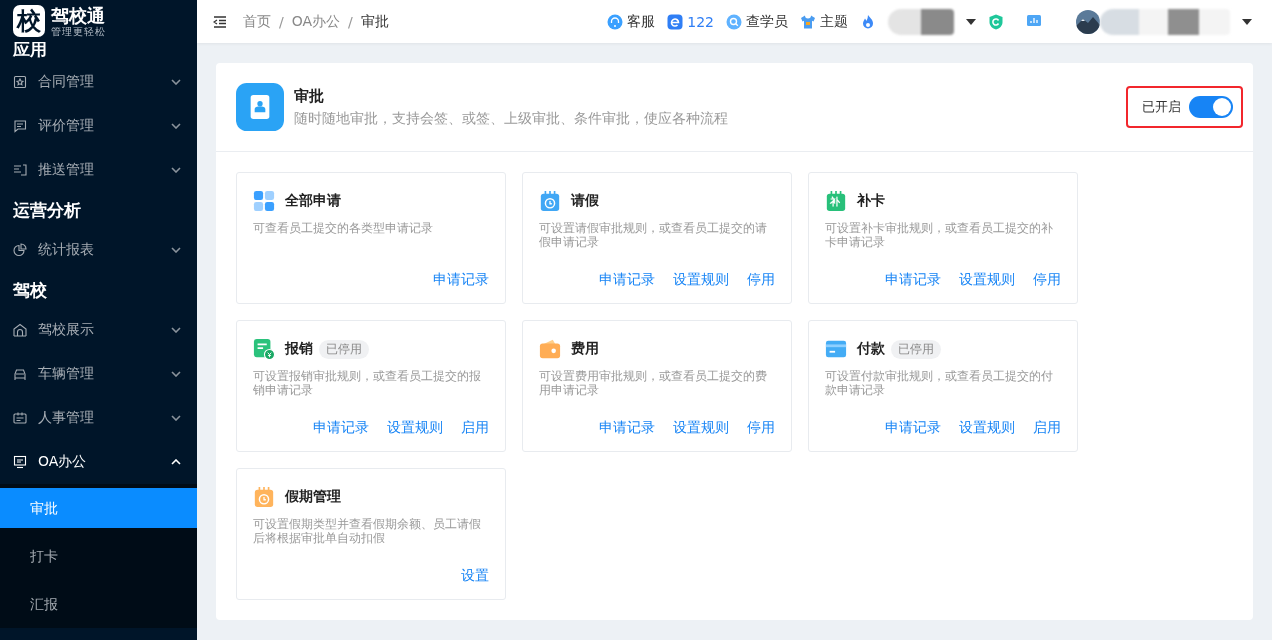  I want to click on submenu-item: 汇报, so click(98, 604).